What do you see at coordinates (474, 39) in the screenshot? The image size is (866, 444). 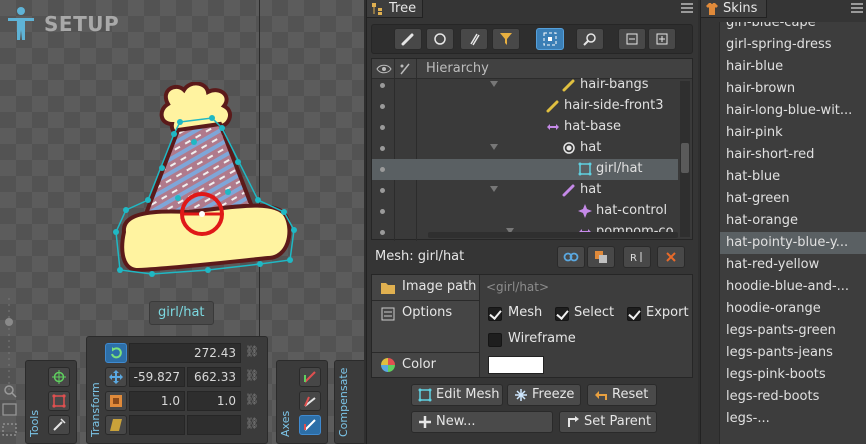 I see `filter-attachments-button` at bounding box center [474, 39].